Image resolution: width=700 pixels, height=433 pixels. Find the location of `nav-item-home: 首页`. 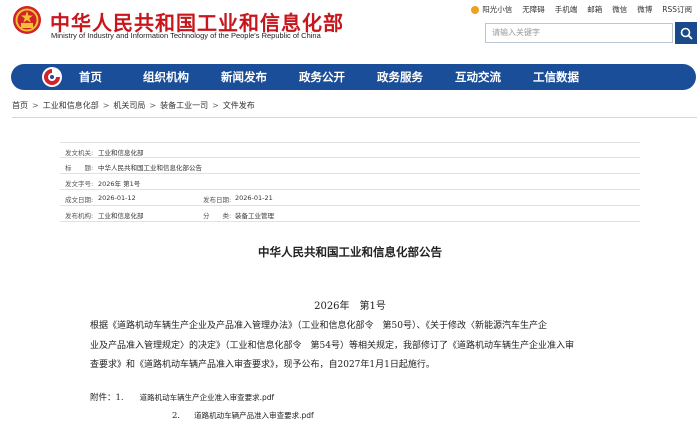

nav-item-home: 首页 is located at coordinates (90, 77).